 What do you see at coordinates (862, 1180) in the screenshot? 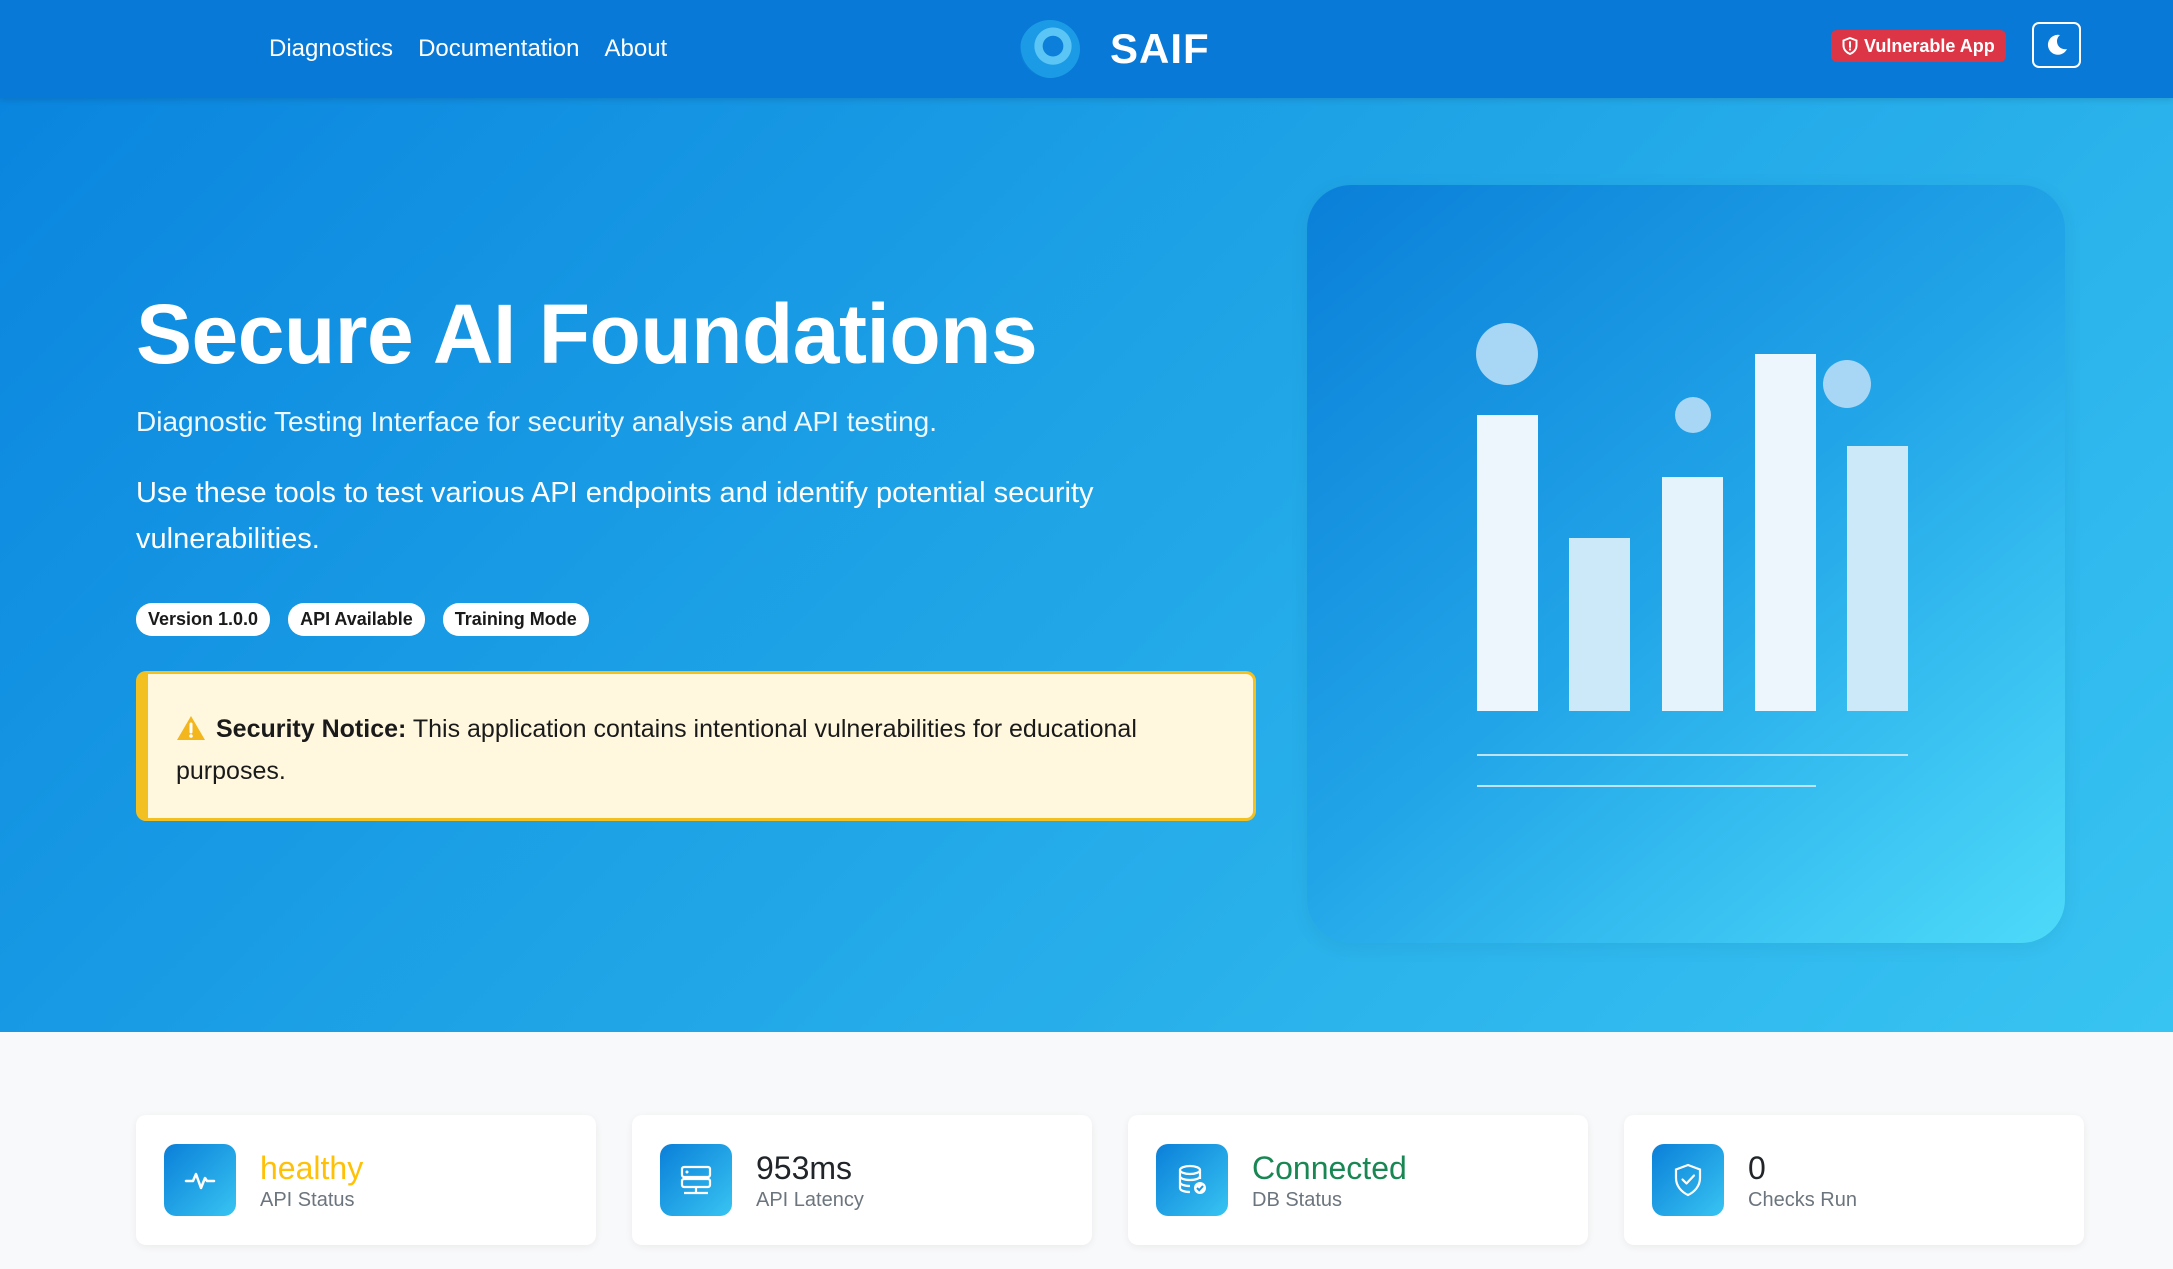
I see `stat-card-api-latency: 953ms API Latency` at bounding box center [862, 1180].